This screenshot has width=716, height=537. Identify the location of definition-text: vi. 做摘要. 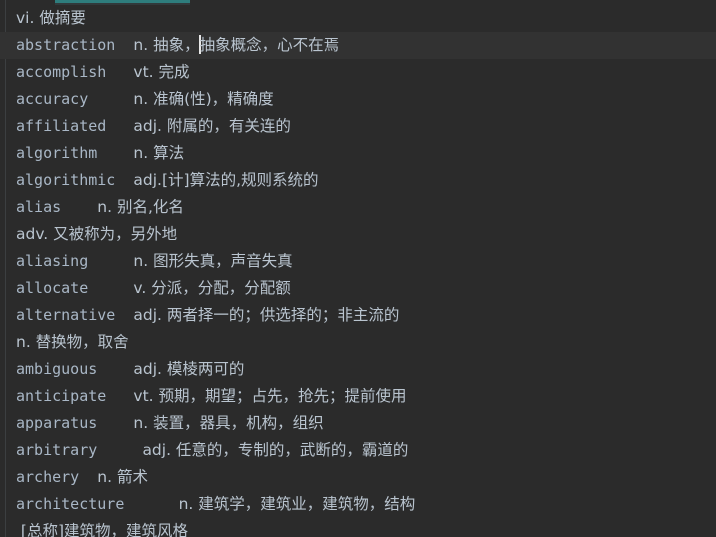
(51, 18).